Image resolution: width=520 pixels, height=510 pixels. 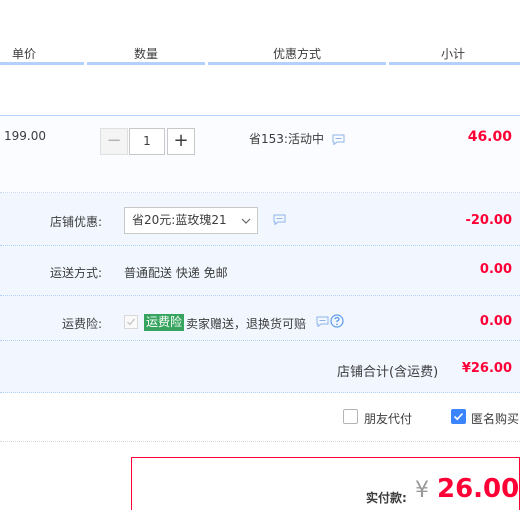 I want to click on shop-total-label: 店铺合计(含运费), so click(x=388, y=372).